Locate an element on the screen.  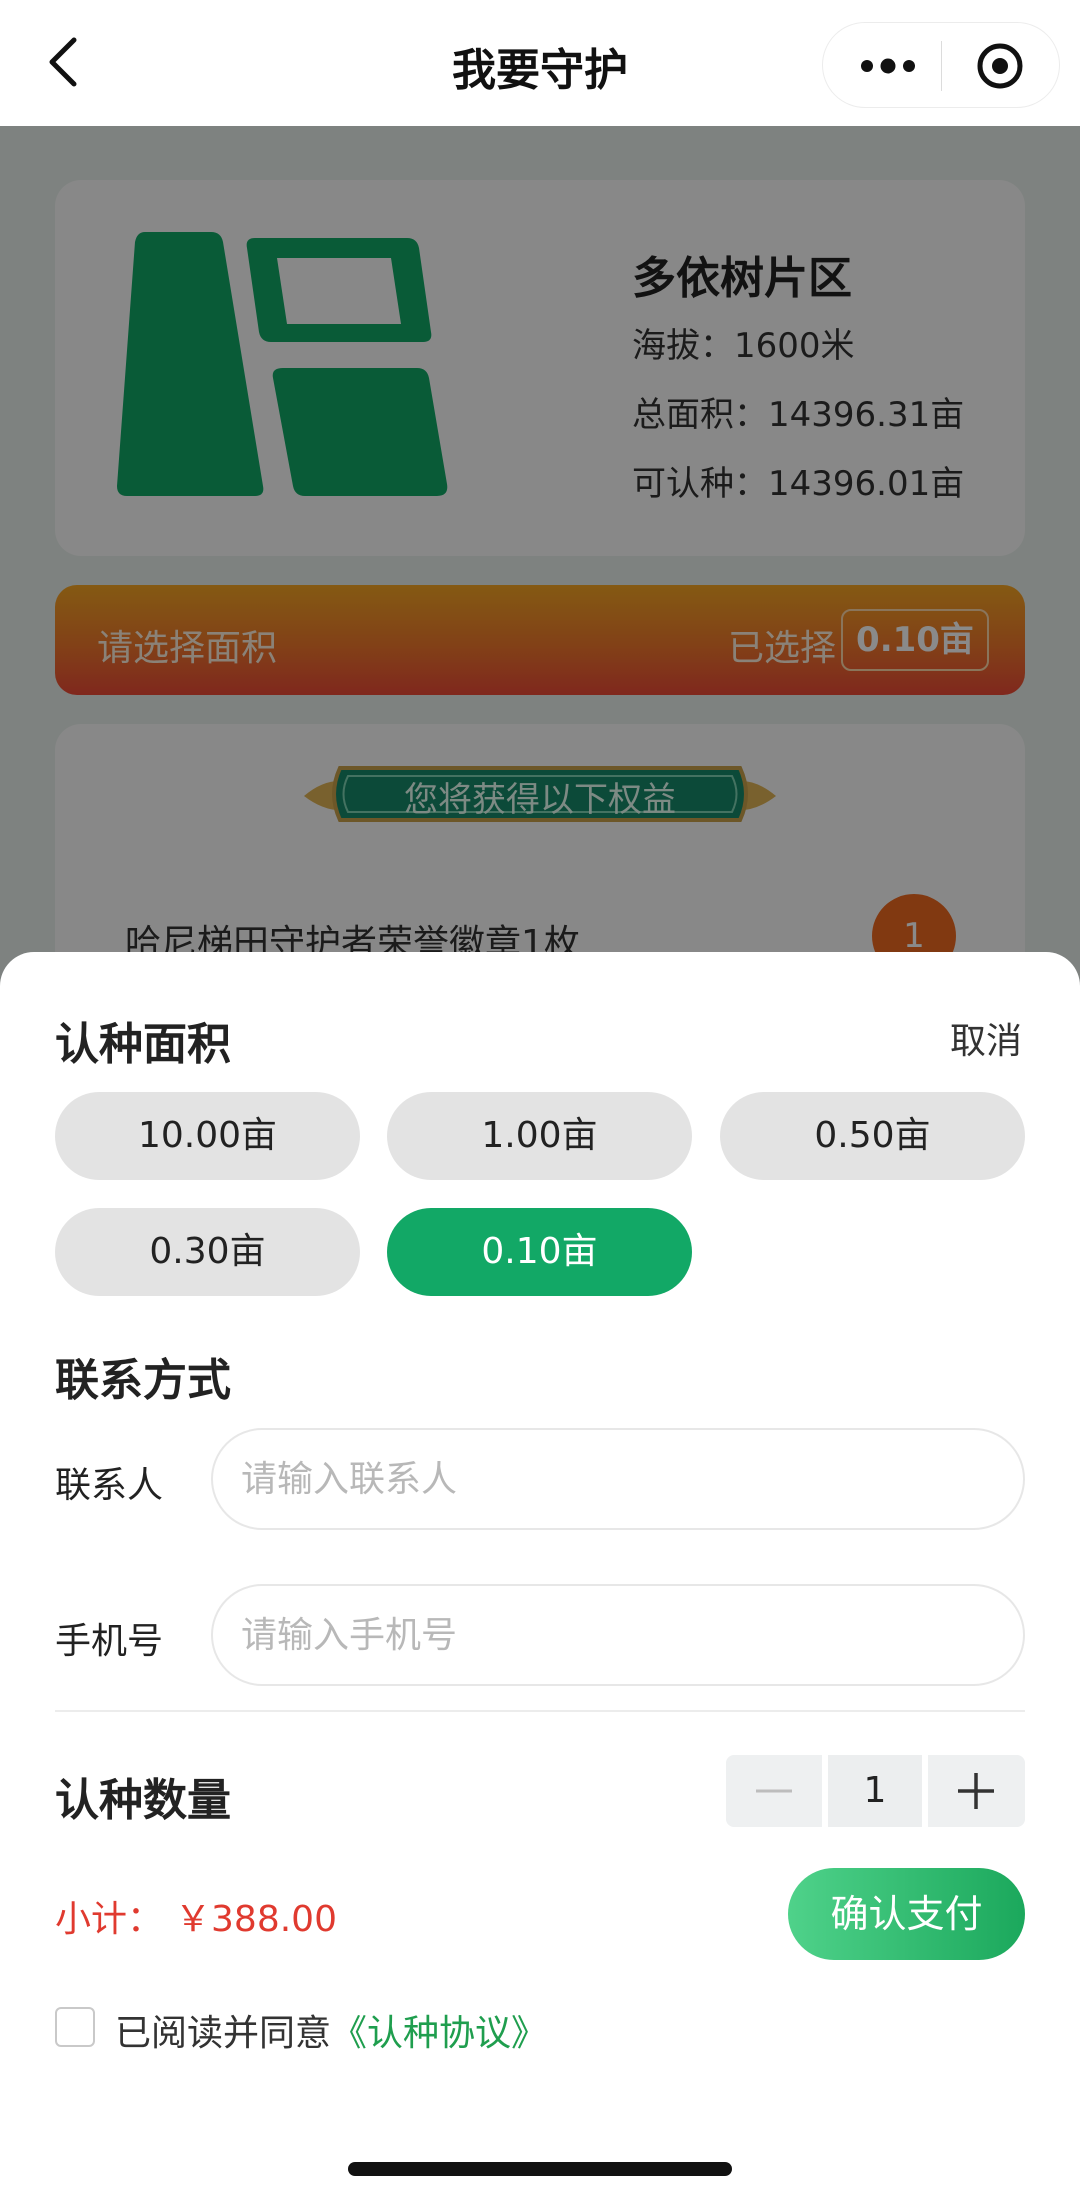
capsule-divider is located at coordinates (941, 66).